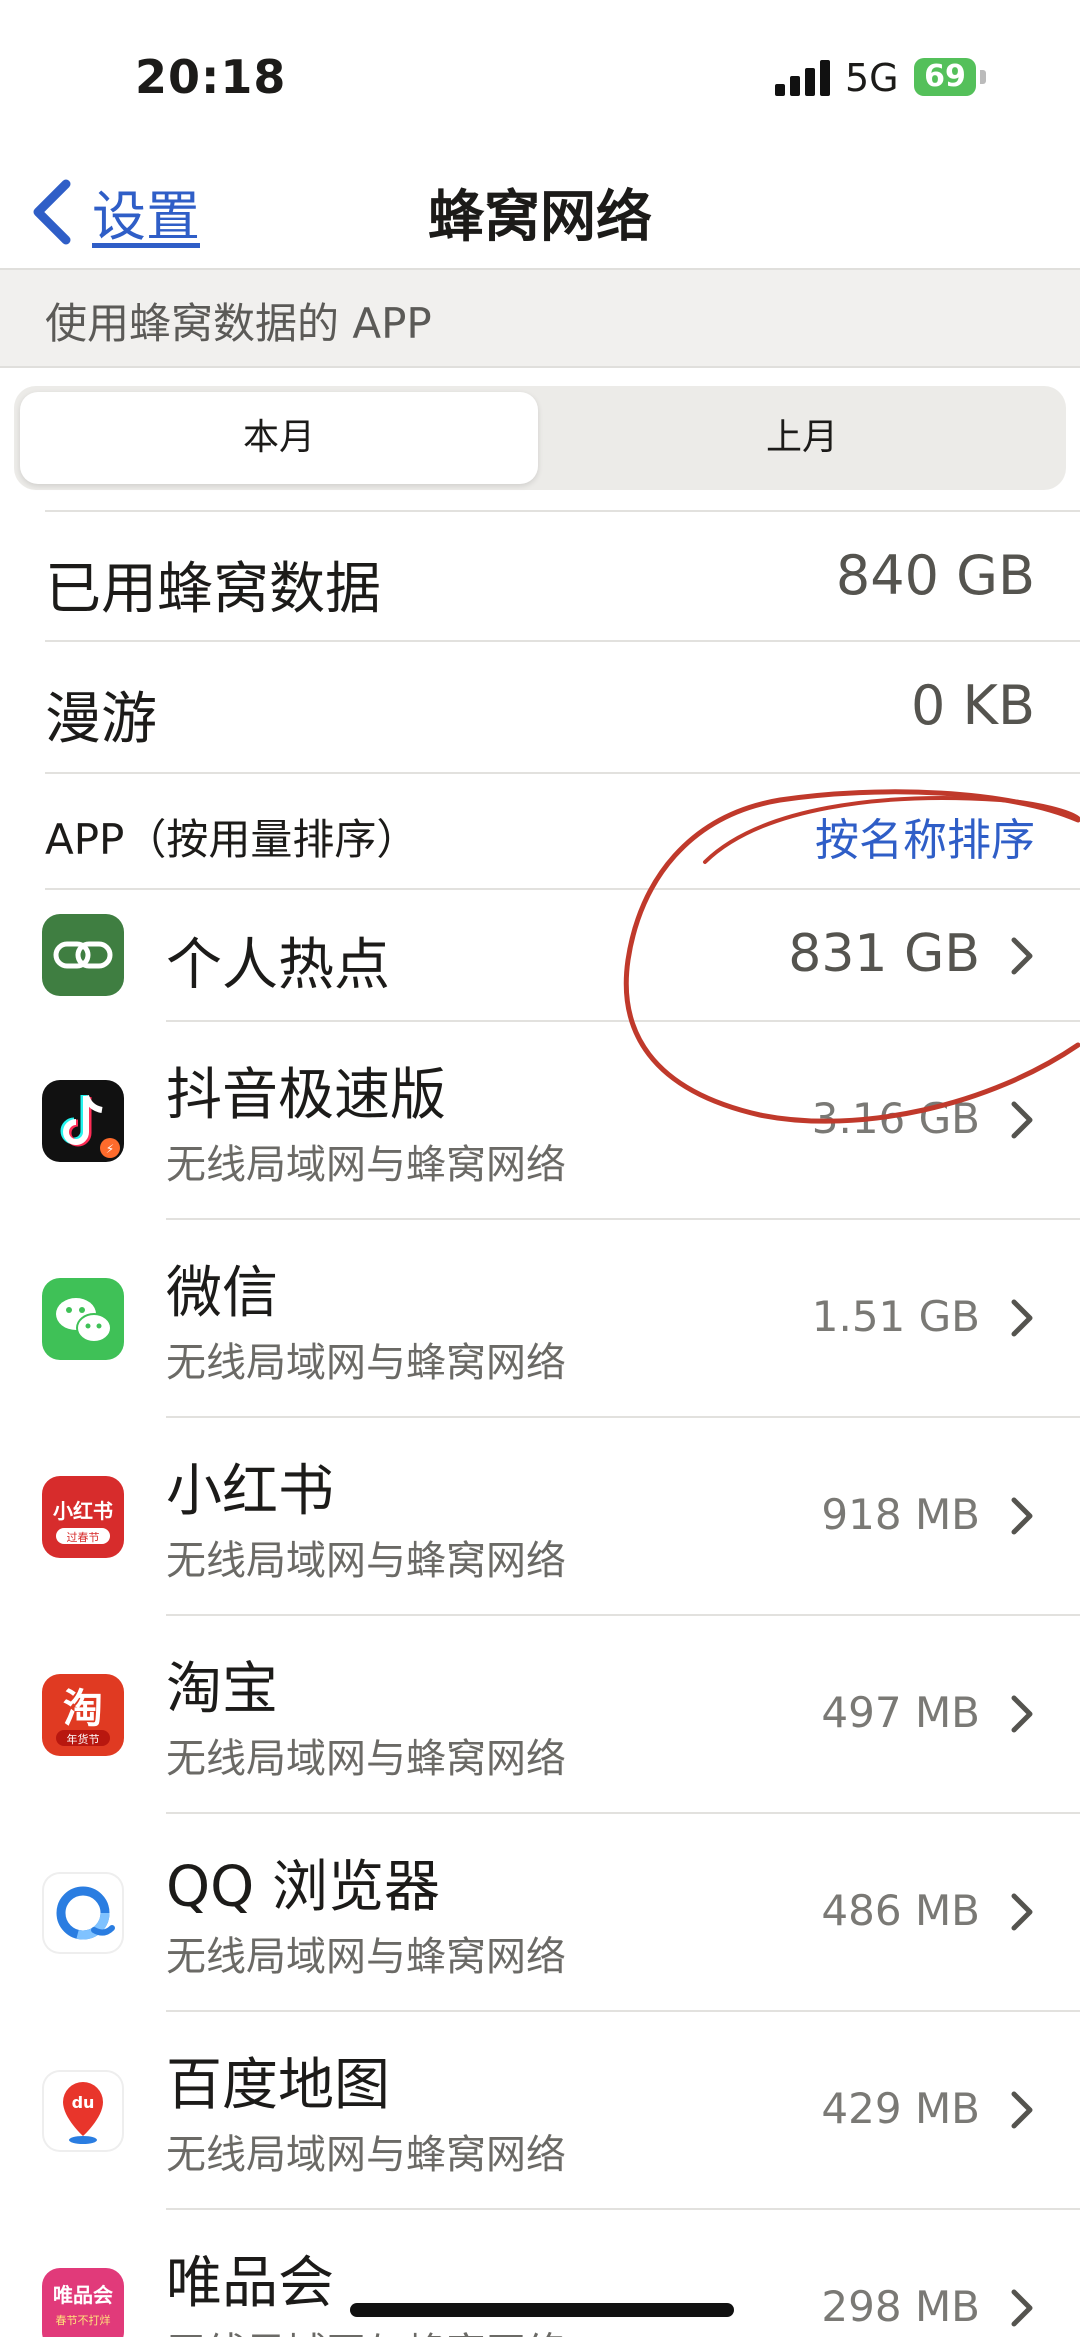 This screenshot has height=2337, width=1080. Describe the element at coordinates (872, 78) in the screenshot. I see `network-type: 5G` at that location.